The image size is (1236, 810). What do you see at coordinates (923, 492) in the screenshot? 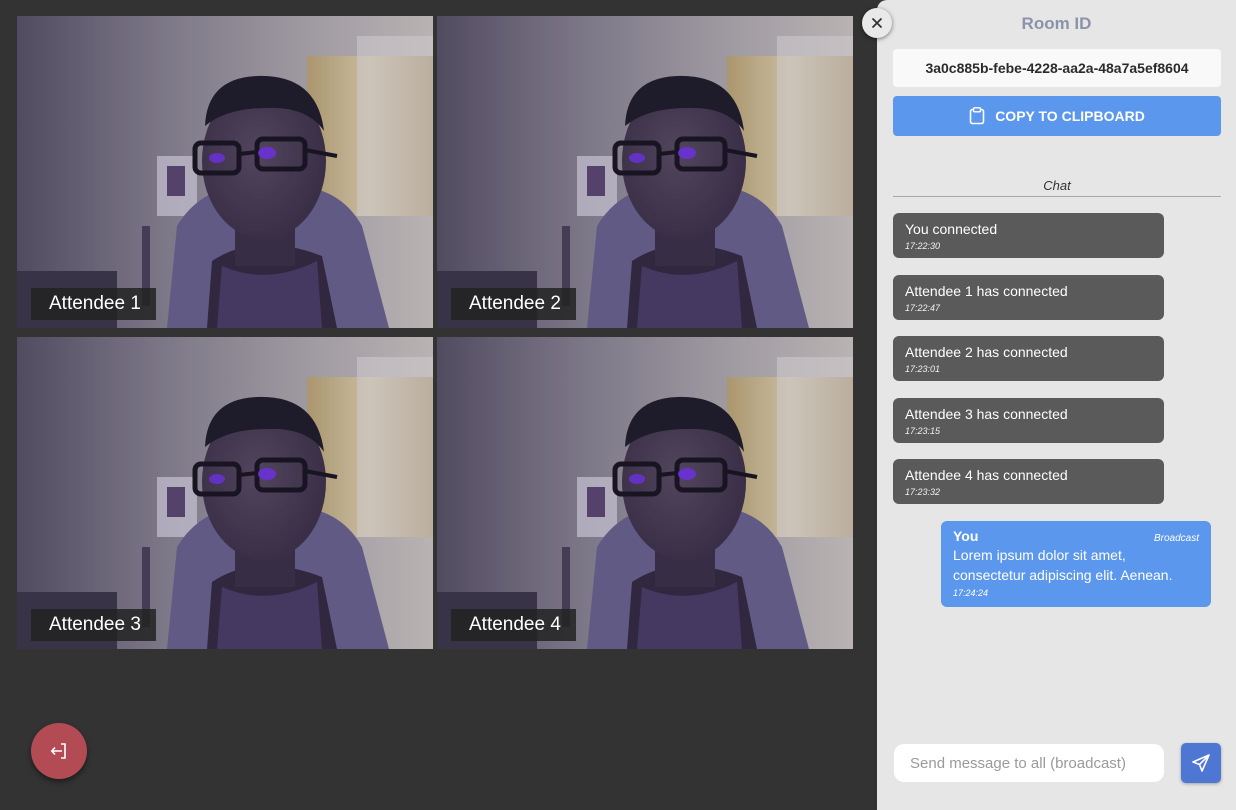
I see `message-time: 17:23:32` at bounding box center [923, 492].